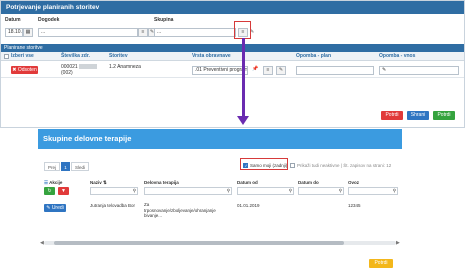  Describe the element at coordinates (281, 70) in the screenshot. I see `row-edit-icon: ✎` at that location.